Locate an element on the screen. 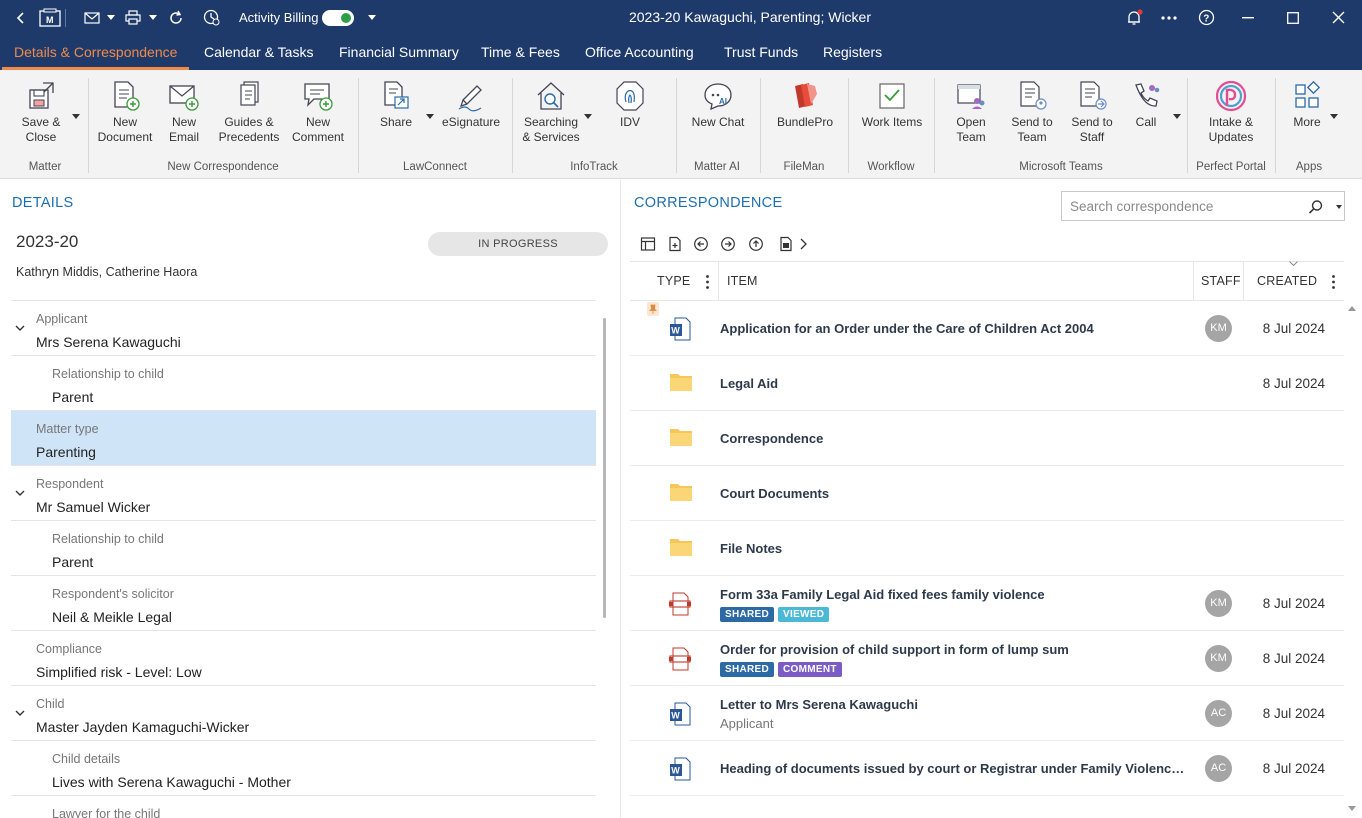 This screenshot has width=1362, height=818. email-icon is located at coordinates (92, 17).